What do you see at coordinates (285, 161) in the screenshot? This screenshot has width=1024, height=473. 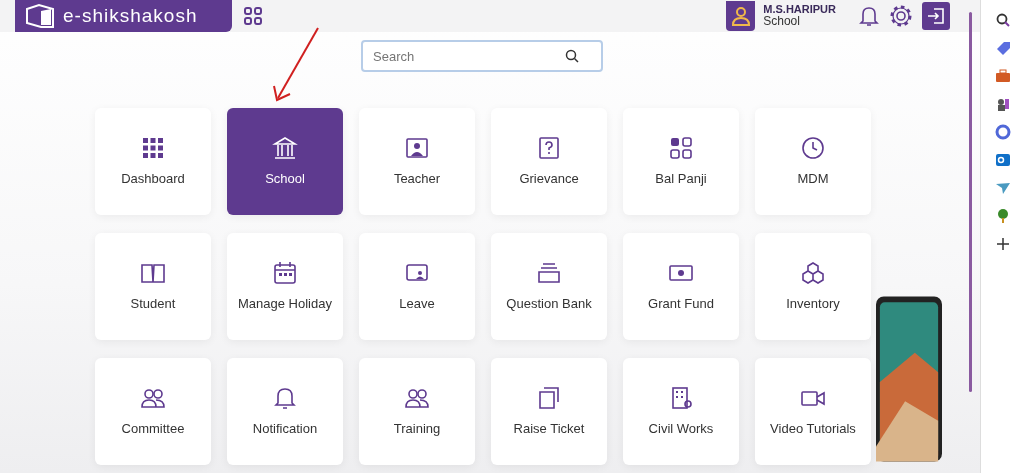 I see `menu-tile: School` at bounding box center [285, 161].